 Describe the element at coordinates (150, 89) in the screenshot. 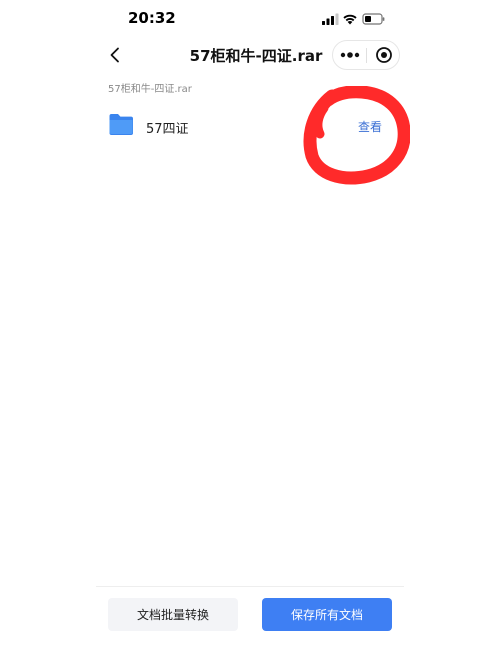

I see `breadcrumb: 57柜和牛-四证.rar` at that location.